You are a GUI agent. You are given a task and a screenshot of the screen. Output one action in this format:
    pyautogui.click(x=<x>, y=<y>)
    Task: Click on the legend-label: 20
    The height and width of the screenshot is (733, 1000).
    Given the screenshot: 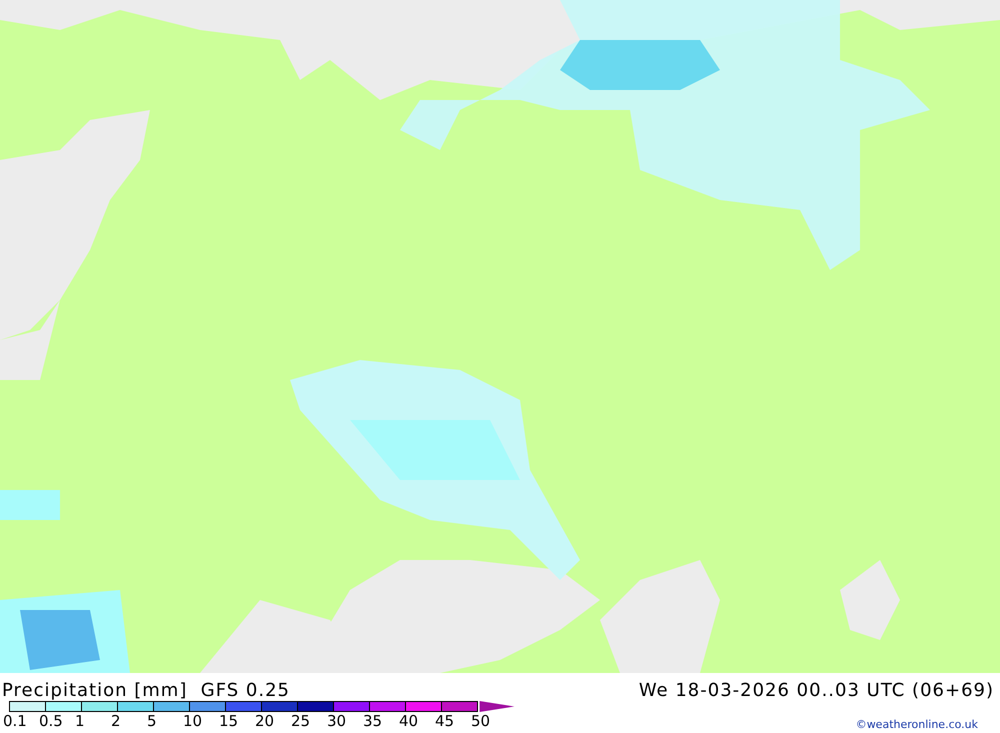 What is the action you would take?
    pyautogui.click(x=265, y=721)
    